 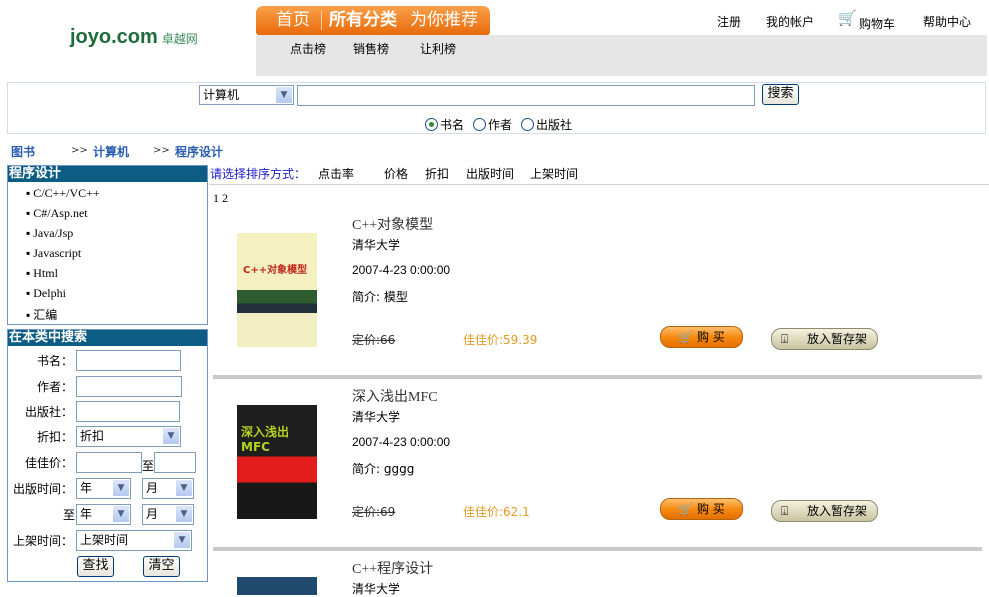 I want to click on book-title: 深入浅出MFC, so click(x=395, y=396).